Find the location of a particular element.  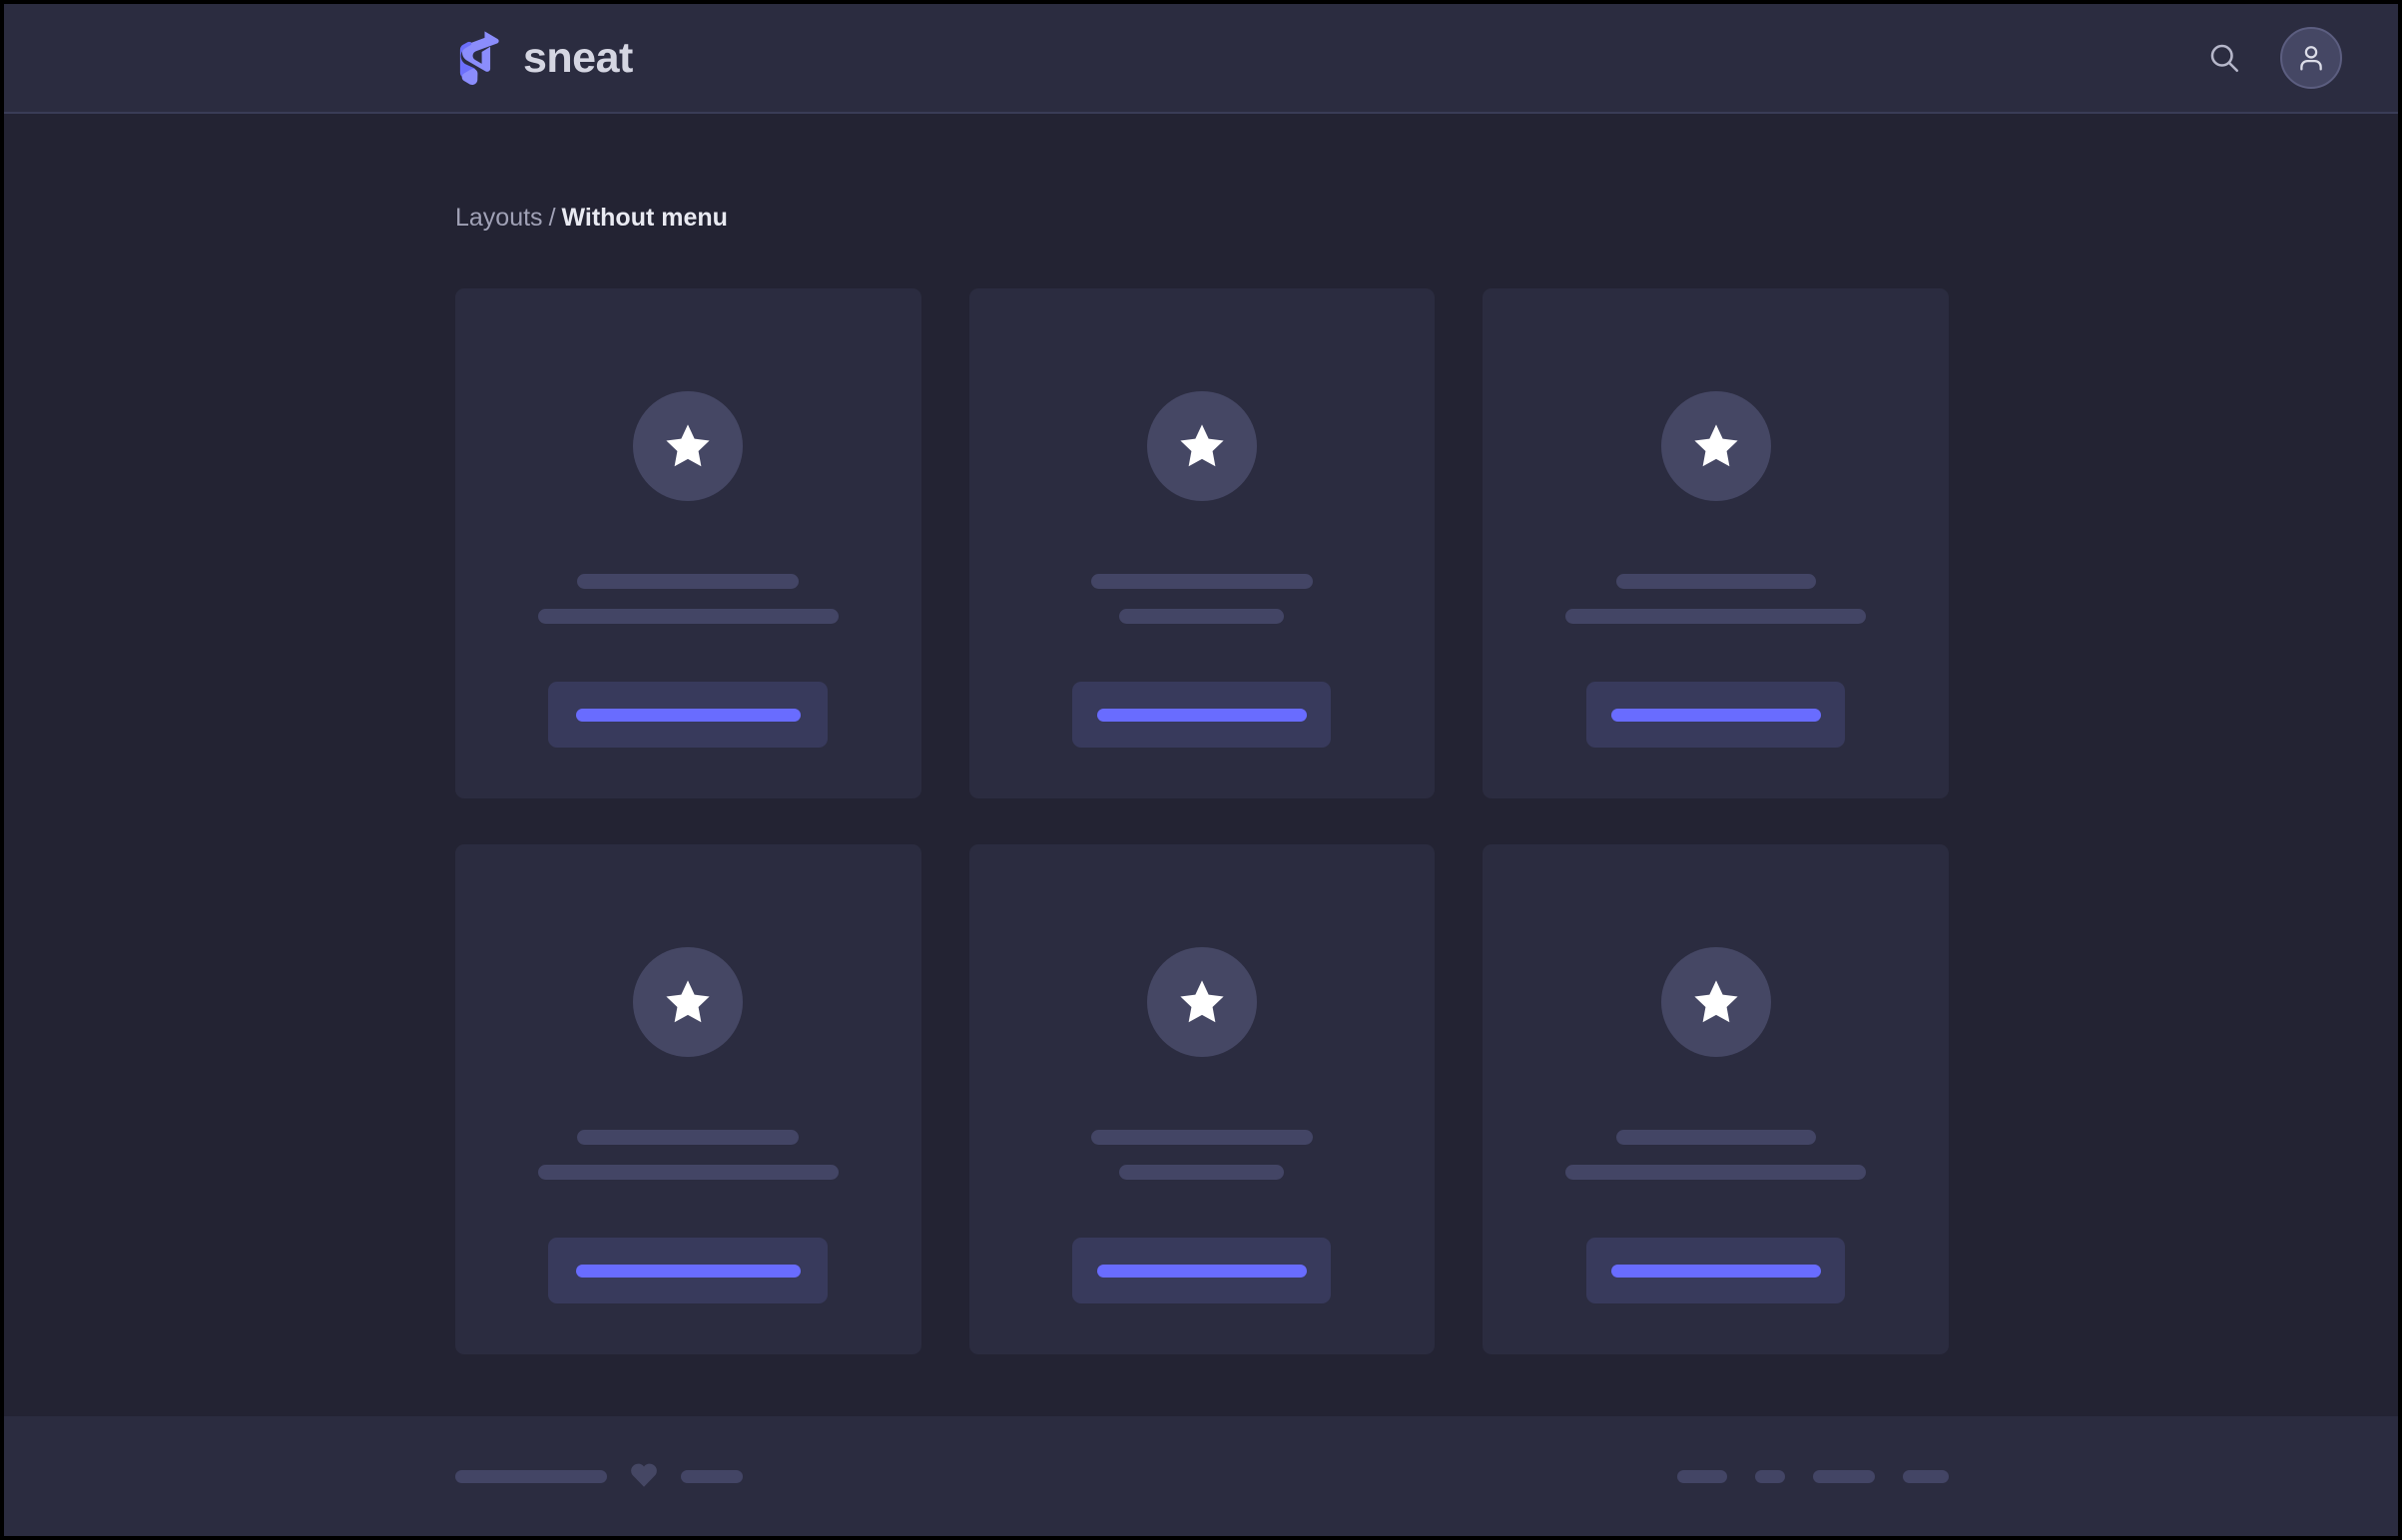

header-actions is located at coordinates (2272, 58).